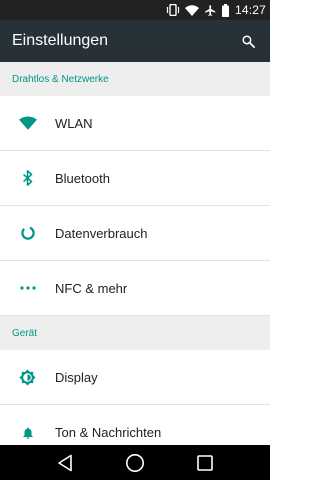 The height and width of the screenshot is (480, 320). I want to click on app-bar: Einstellungen, so click(135, 41).